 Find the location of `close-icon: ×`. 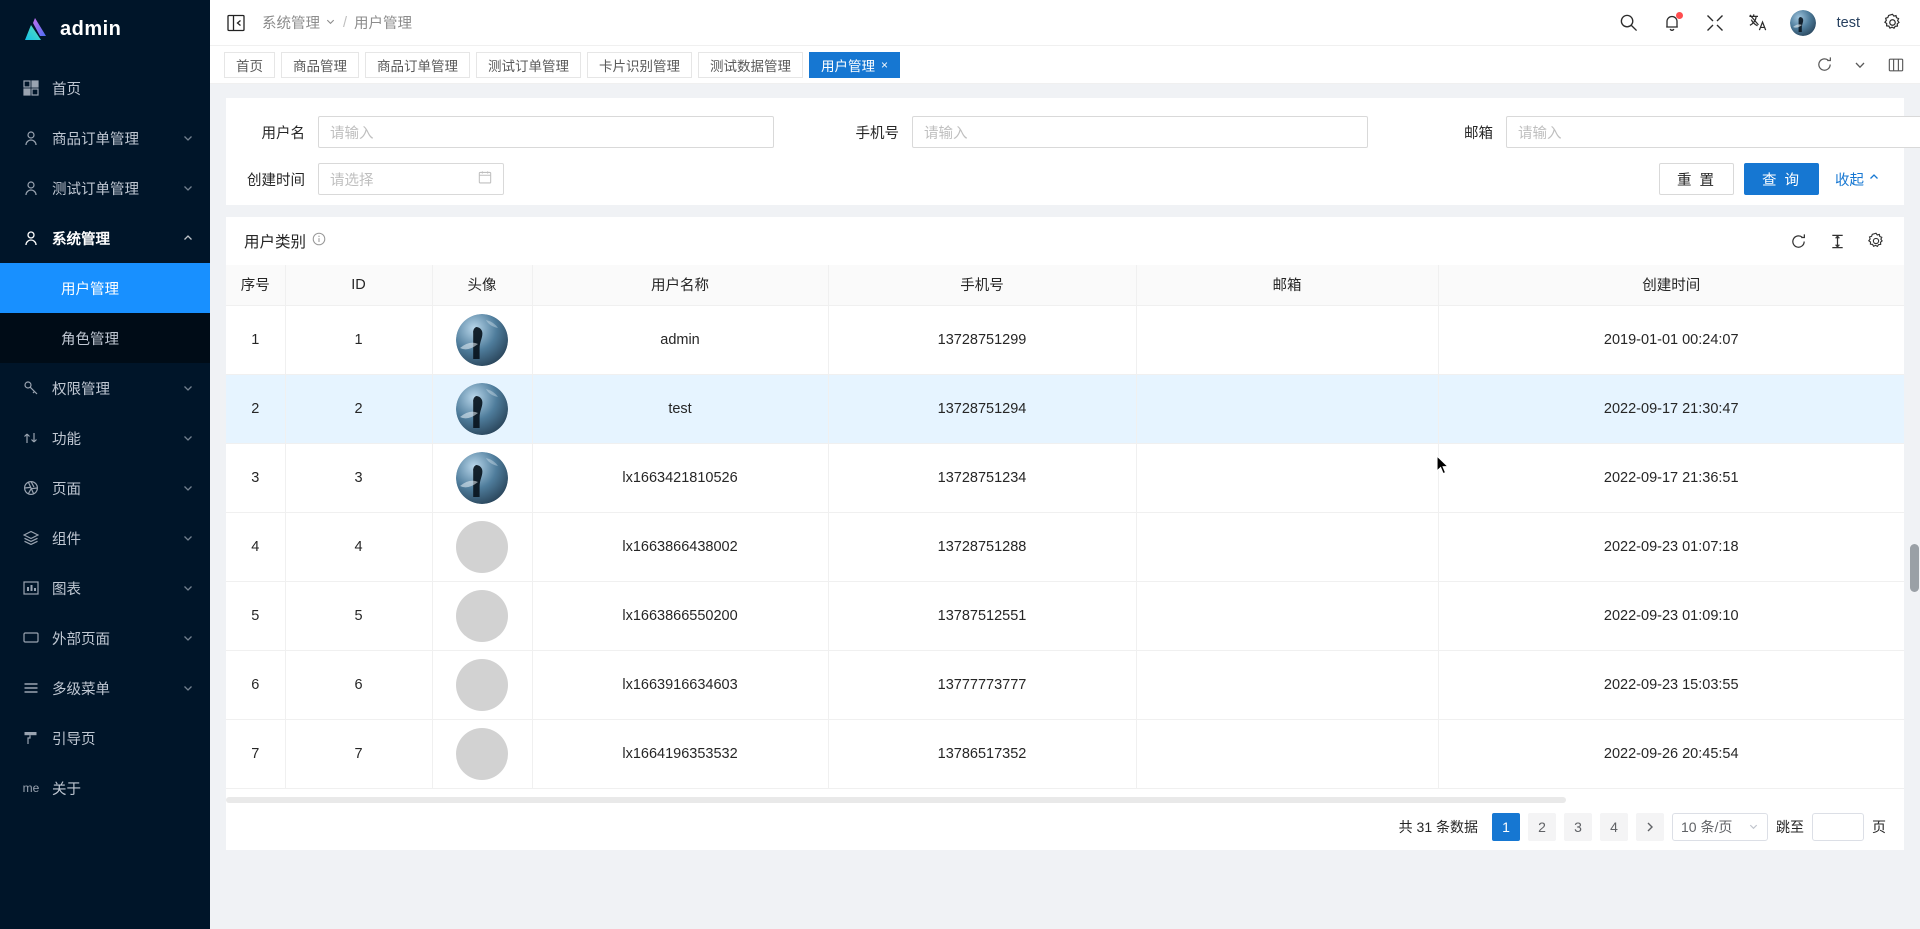

close-icon: × is located at coordinates (884, 65).